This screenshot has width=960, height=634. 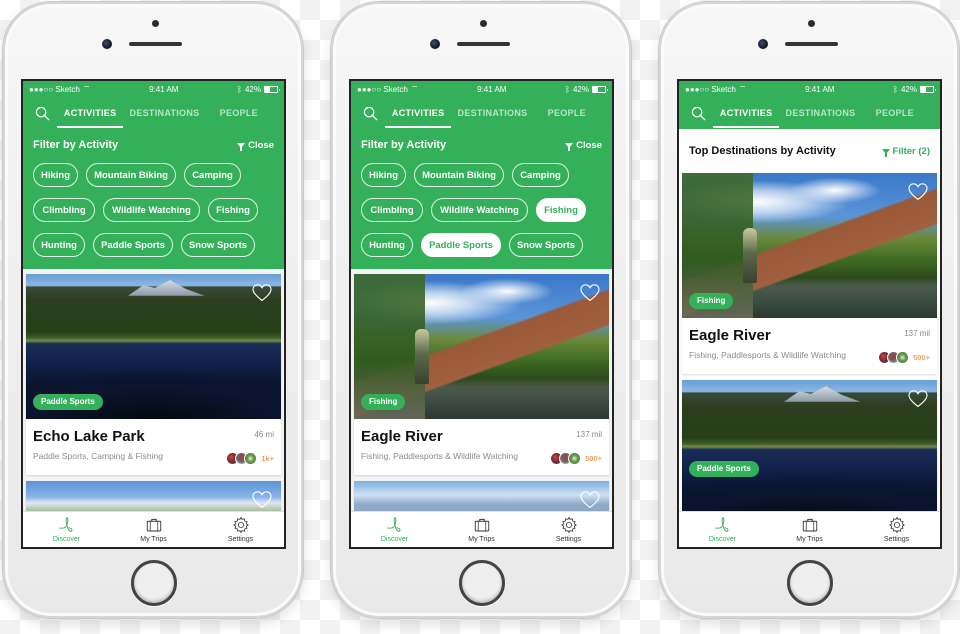 I want to click on people-count: 500+, so click(x=593, y=458).